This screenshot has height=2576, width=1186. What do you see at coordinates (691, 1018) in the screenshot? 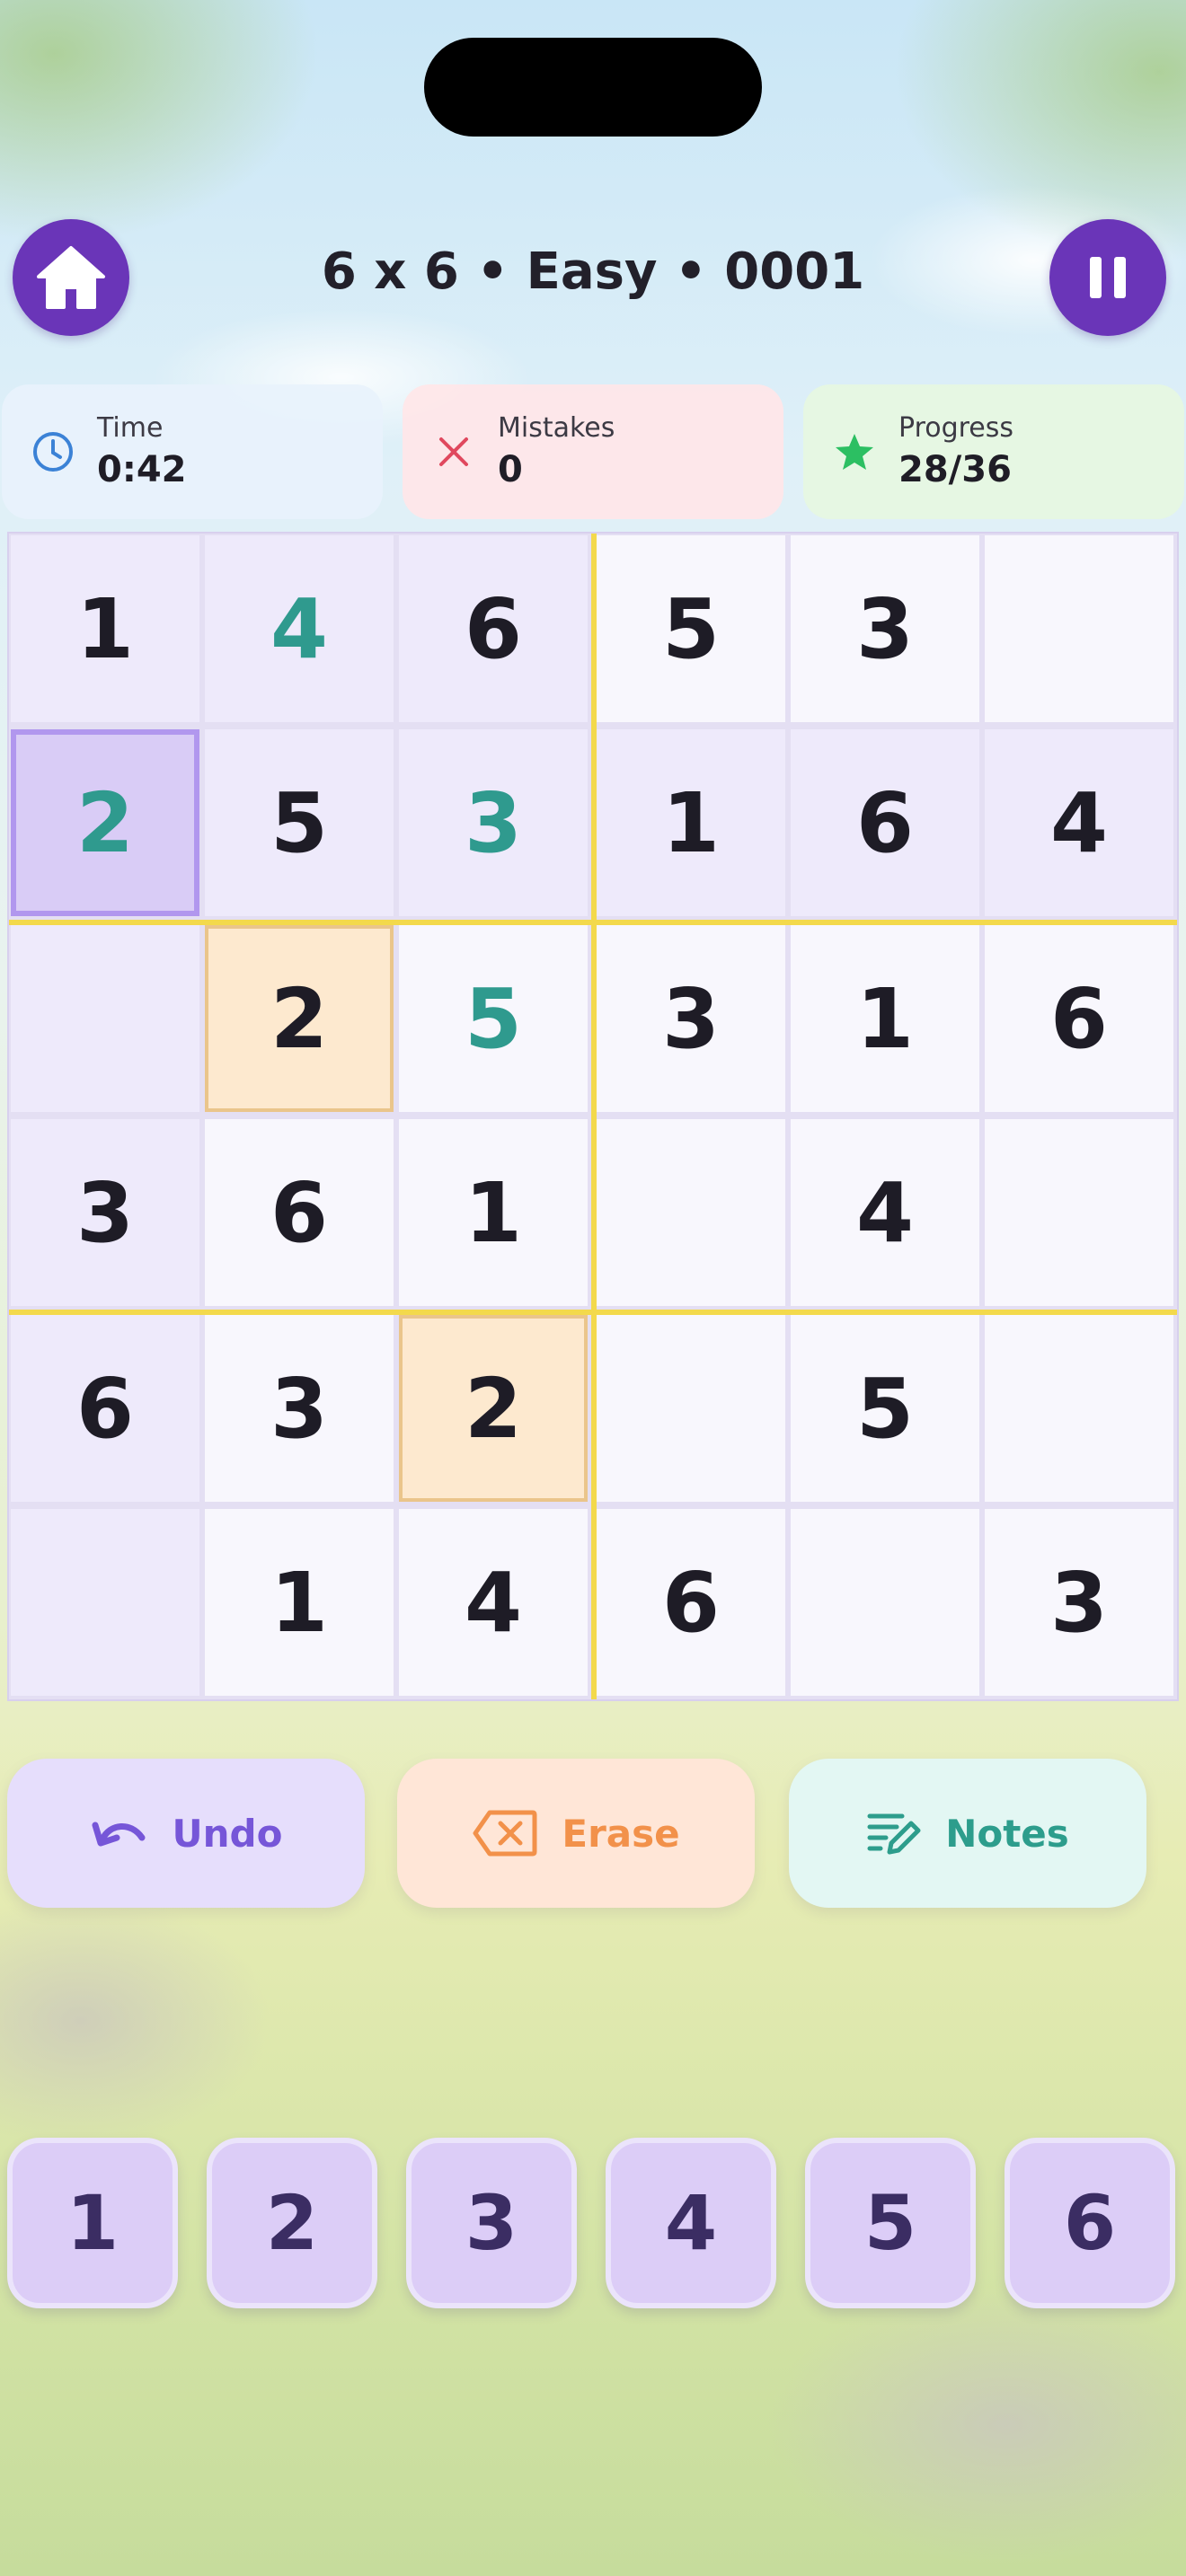
I see `sudoku-cell-r3c4: 3` at bounding box center [691, 1018].